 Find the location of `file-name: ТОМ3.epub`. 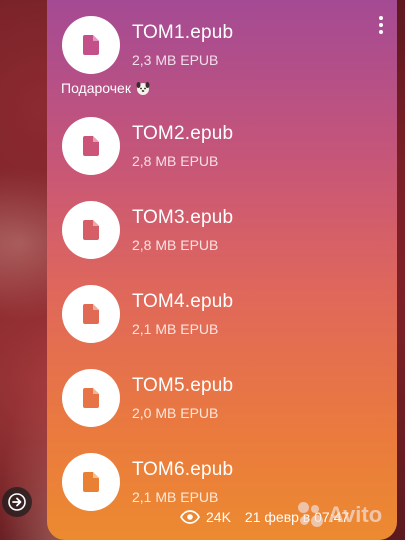

file-name: ТОМ3.epub is located at coordinates (182, 218).